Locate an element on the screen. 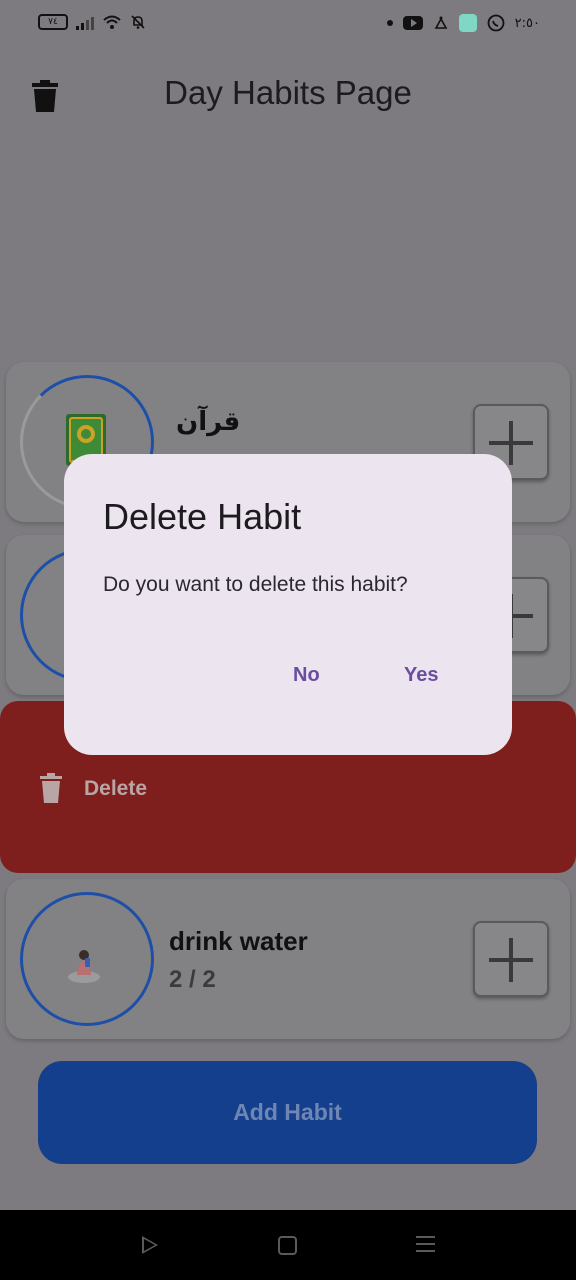 This screenshot has height=1280, width=576. status-time: ٢:٥٠ is located at coordinates (527, 23).